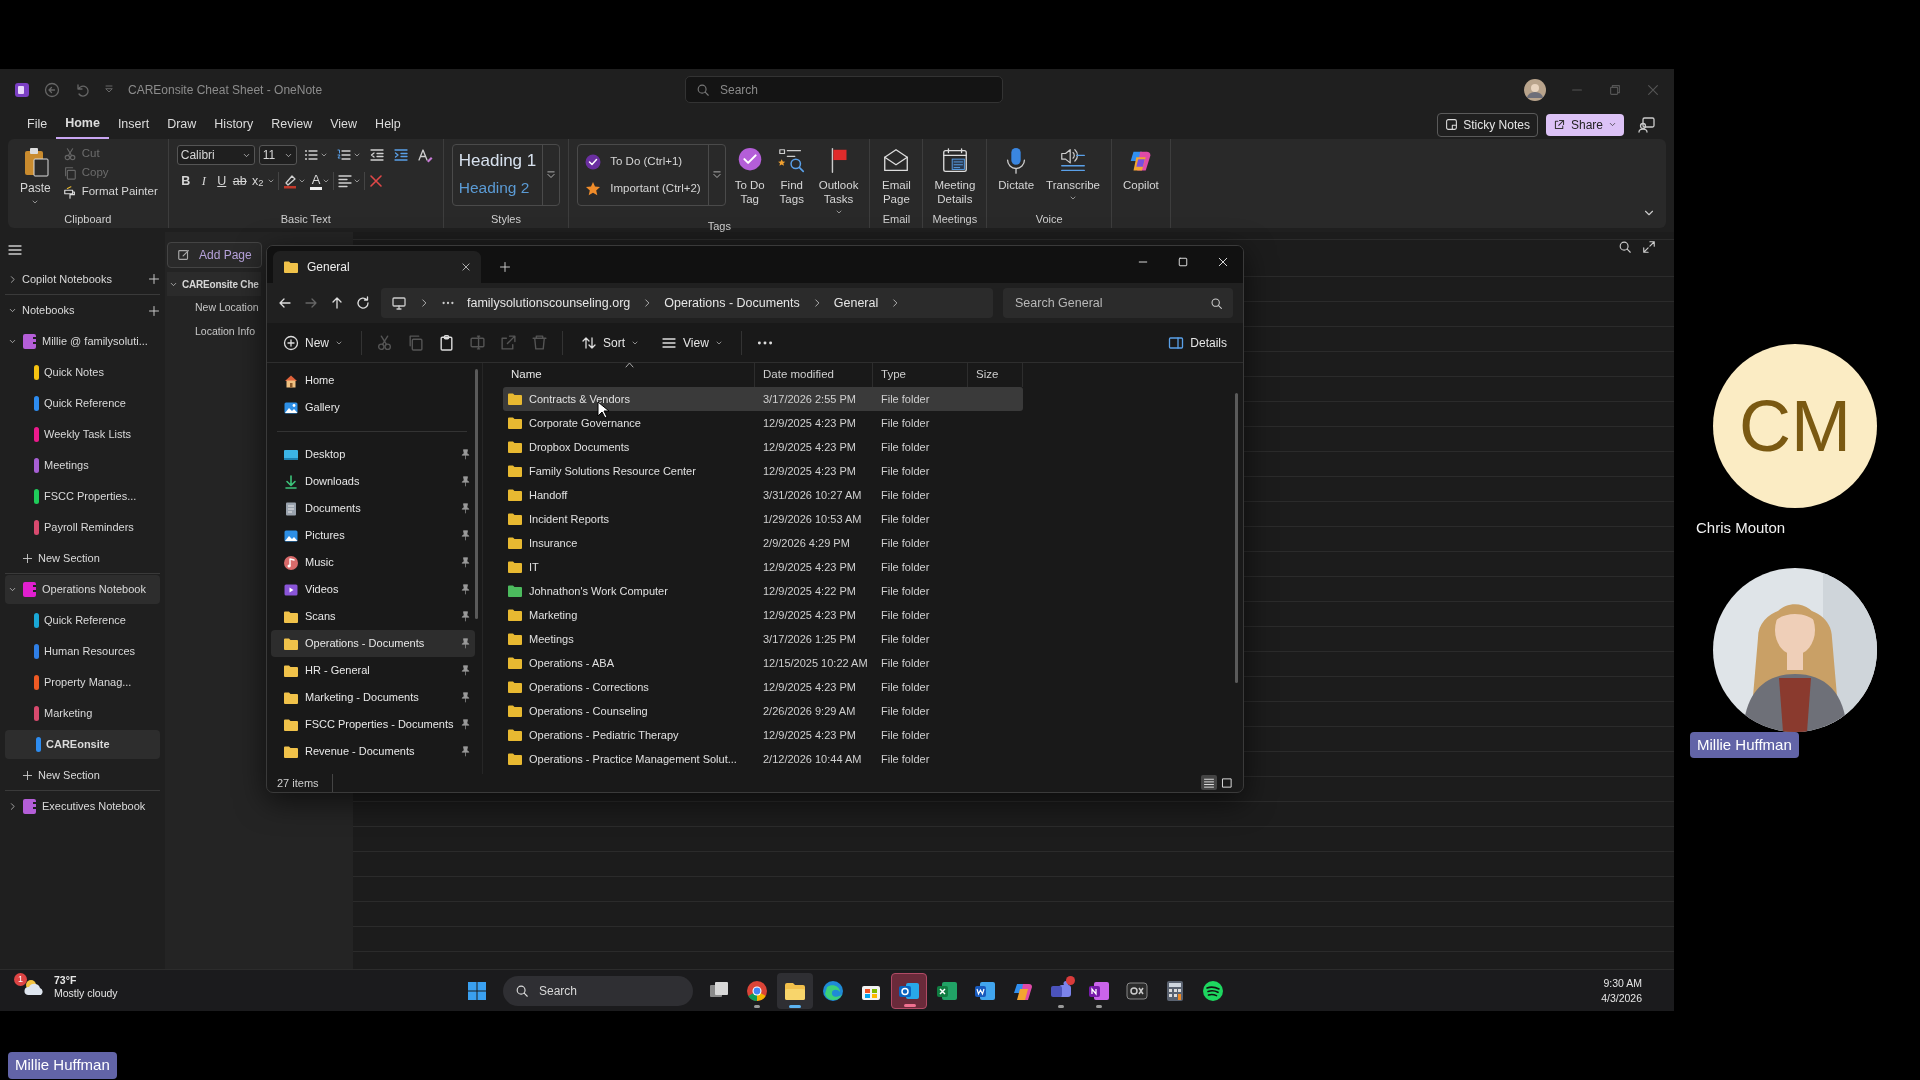 Image resolution: width=1920 pixels, height=1080 pixels. I want to click on window-tab: General, so click(377, 267).